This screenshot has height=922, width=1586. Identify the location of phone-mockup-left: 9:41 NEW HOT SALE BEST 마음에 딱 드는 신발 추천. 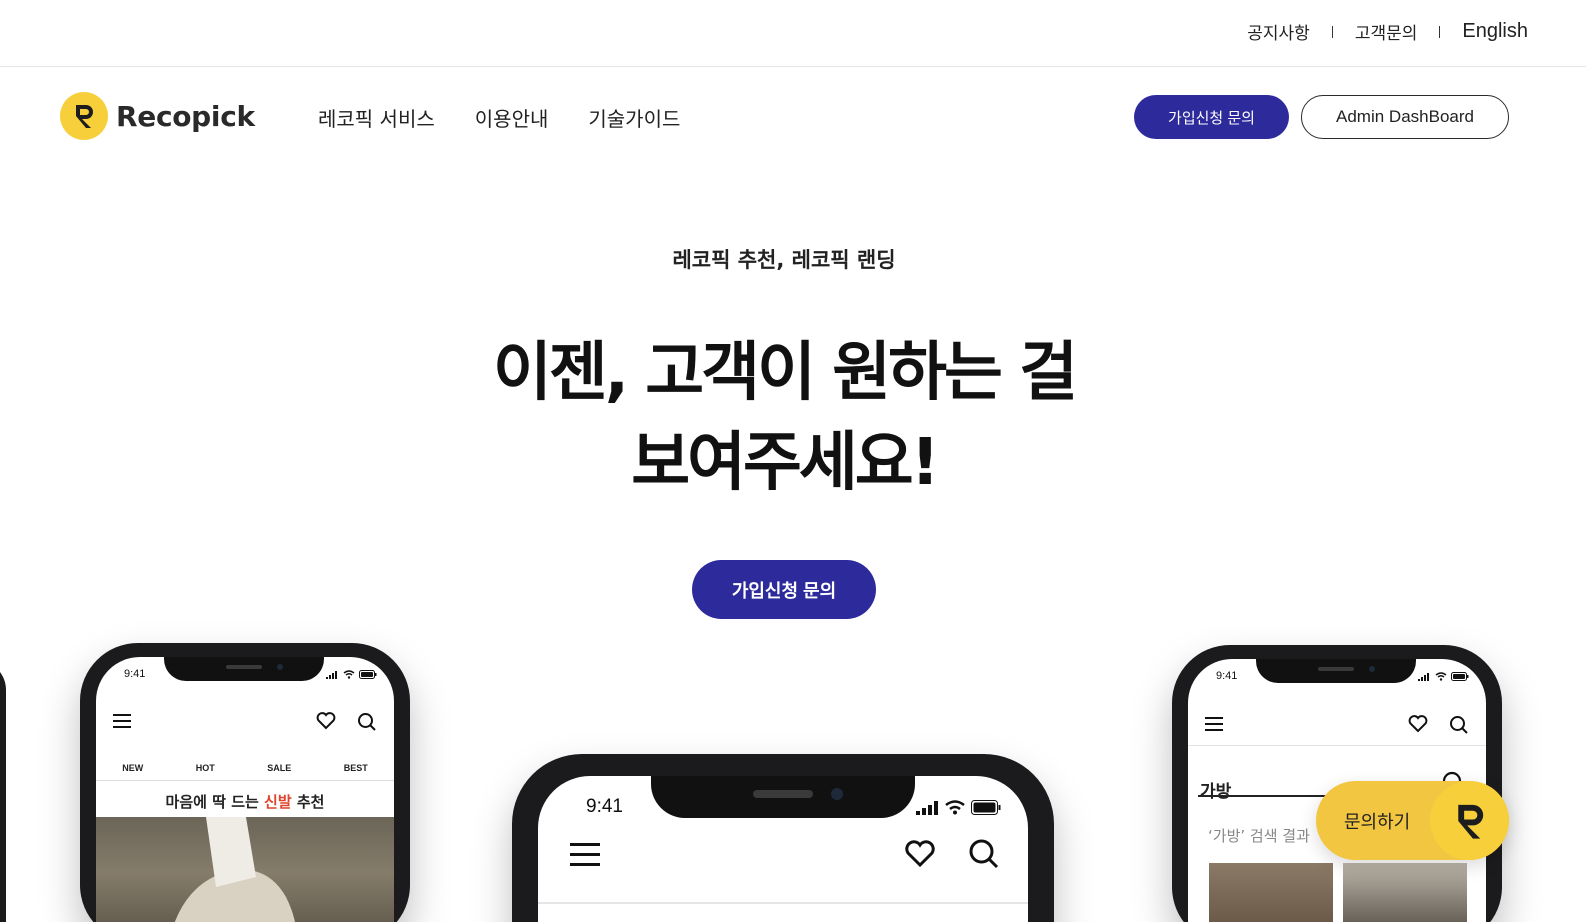
(245, 782).